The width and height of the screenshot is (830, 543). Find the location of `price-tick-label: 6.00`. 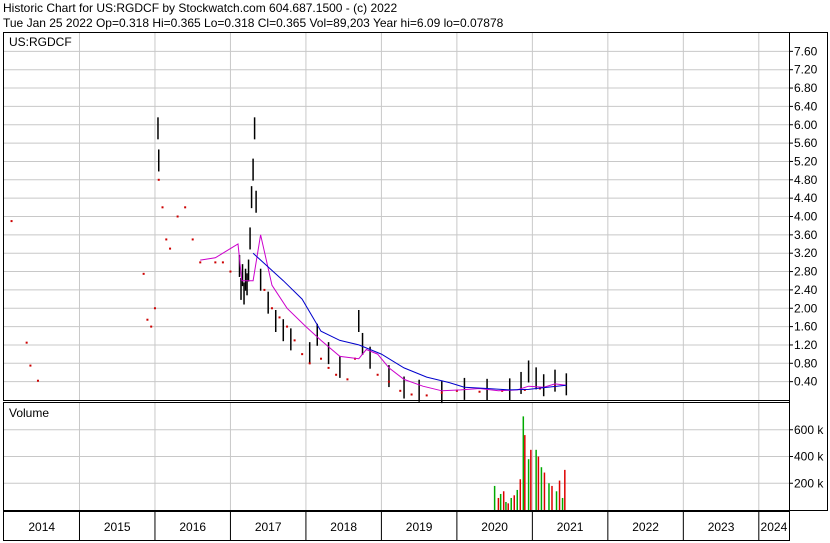

price-tick-label: 6.00 is located at coordinates (806, 125).